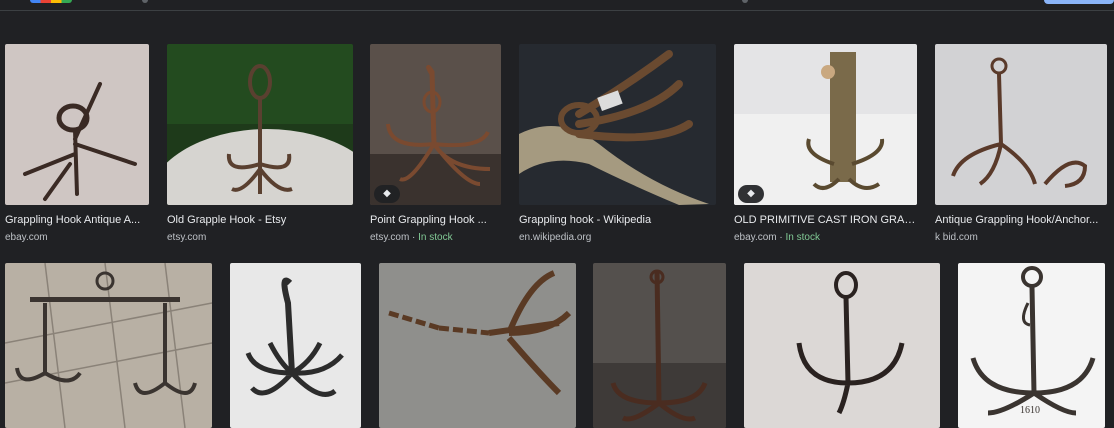 The height and width of the screenshot is (428, 1114). Describe the element at coordinates (557, 5) in the screenshot. I see `top-bar` at that location.